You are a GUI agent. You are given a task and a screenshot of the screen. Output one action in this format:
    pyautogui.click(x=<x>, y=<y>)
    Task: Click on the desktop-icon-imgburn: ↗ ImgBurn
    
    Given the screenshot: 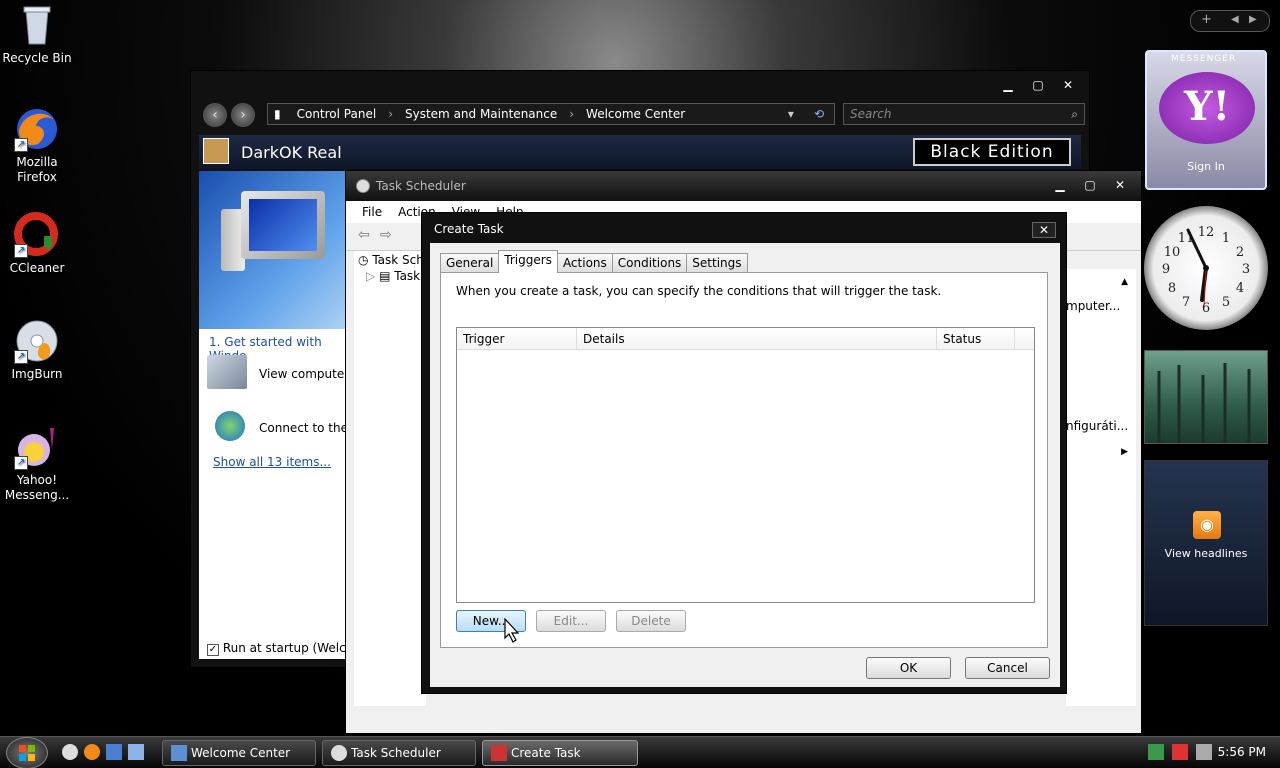 What is the action you would take?
    pyautogui.click(x=37, y=350)
    